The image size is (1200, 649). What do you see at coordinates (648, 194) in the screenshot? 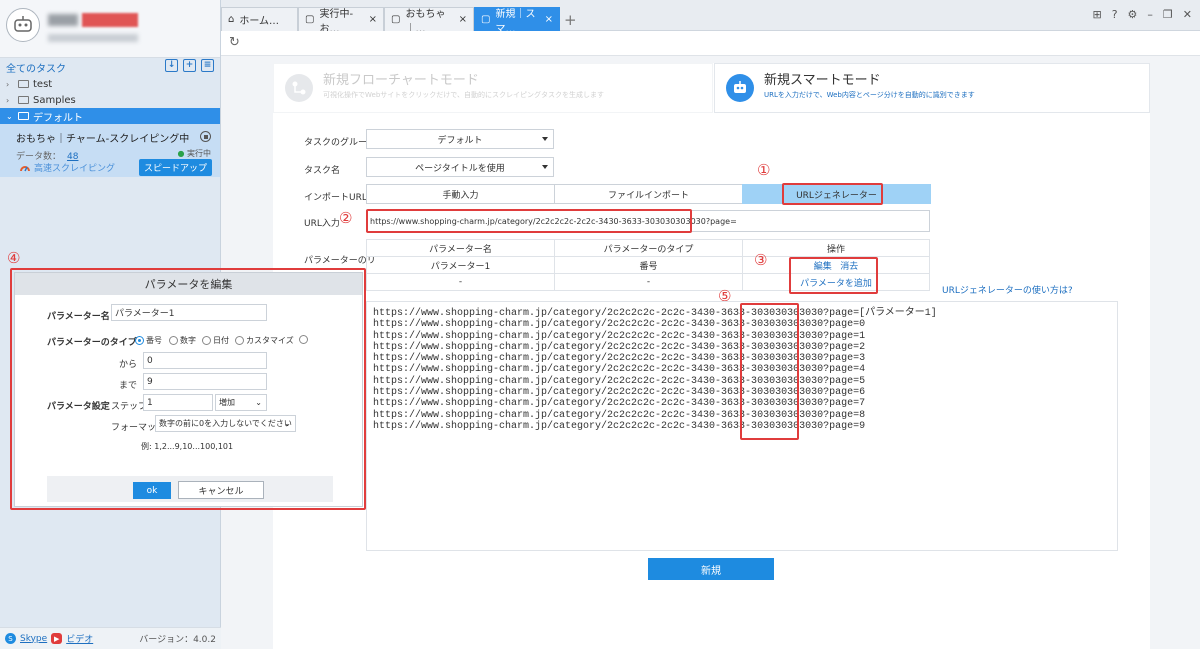
I see `file-import-option: ファイルインポート` at bounding box center [648, 194].